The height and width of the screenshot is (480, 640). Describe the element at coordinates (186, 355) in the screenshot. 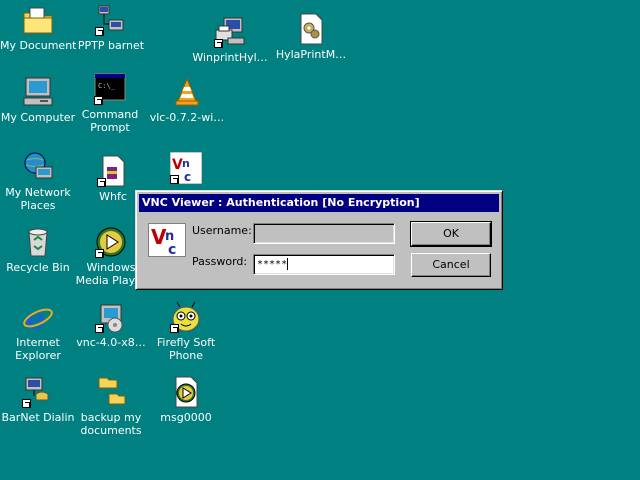

I see `desktop-icon-label-line2: Phone` at that location.